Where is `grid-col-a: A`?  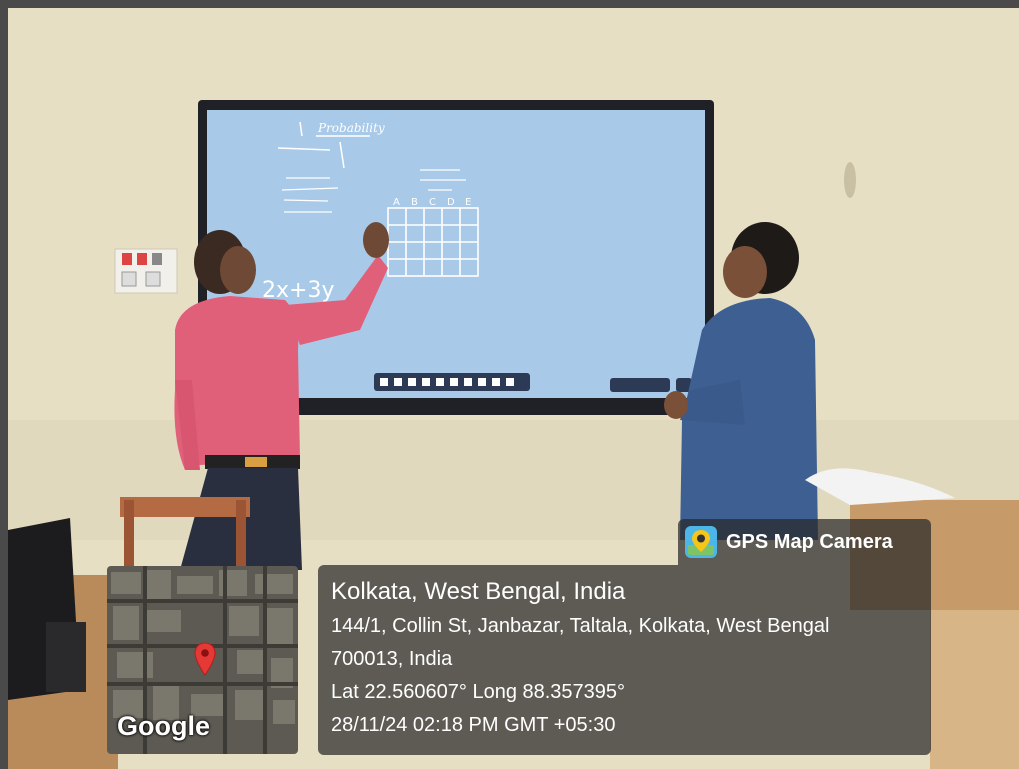
grid-col-a: A is located at coordinates (396, 202).